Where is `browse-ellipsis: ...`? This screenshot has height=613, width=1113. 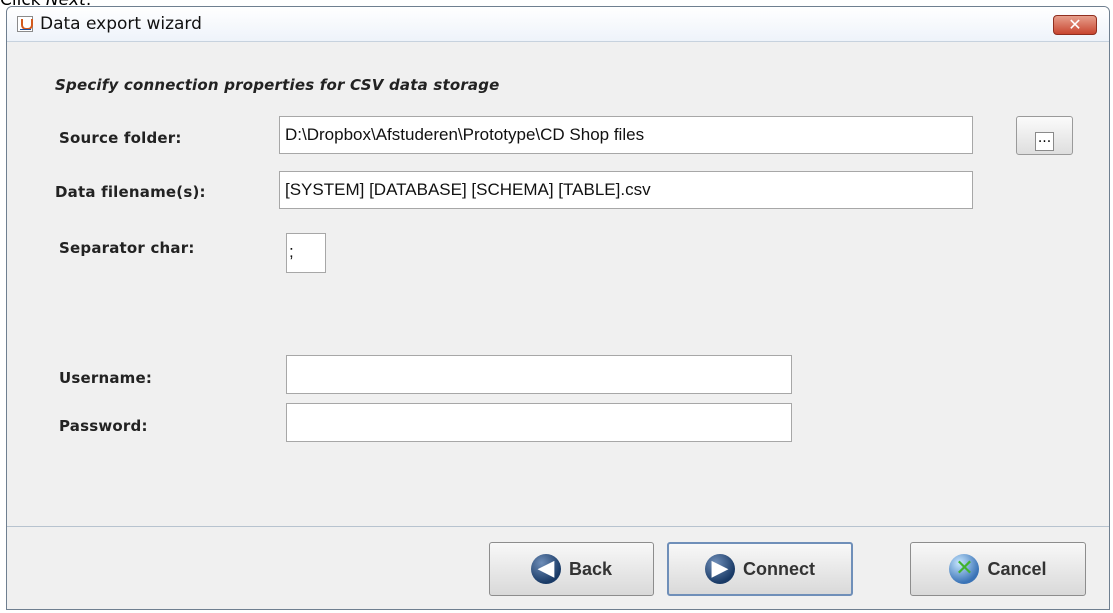 browse-ellipsis: ... is located at coordinates (1044, 141).